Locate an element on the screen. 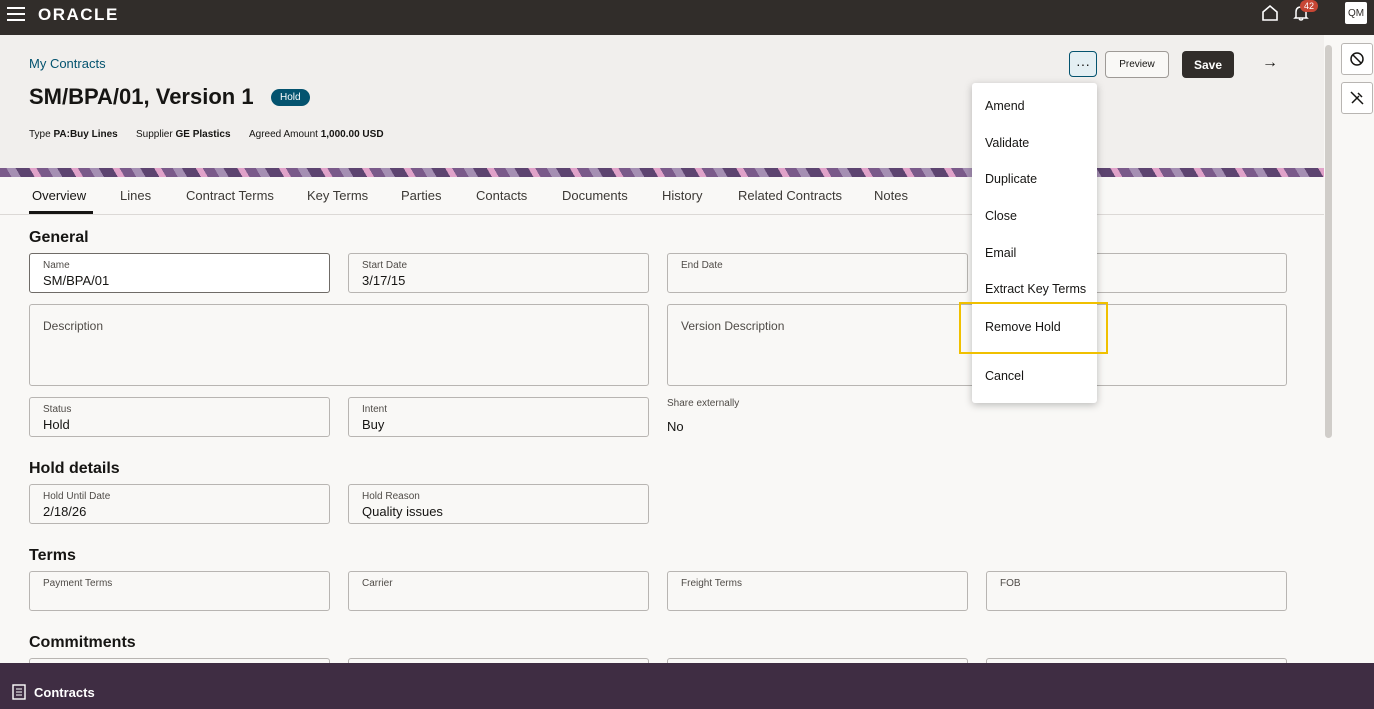 The width and height of the screenshot is (1374, 709). carrier-field: Carrier is located at coordinates (498, 591).